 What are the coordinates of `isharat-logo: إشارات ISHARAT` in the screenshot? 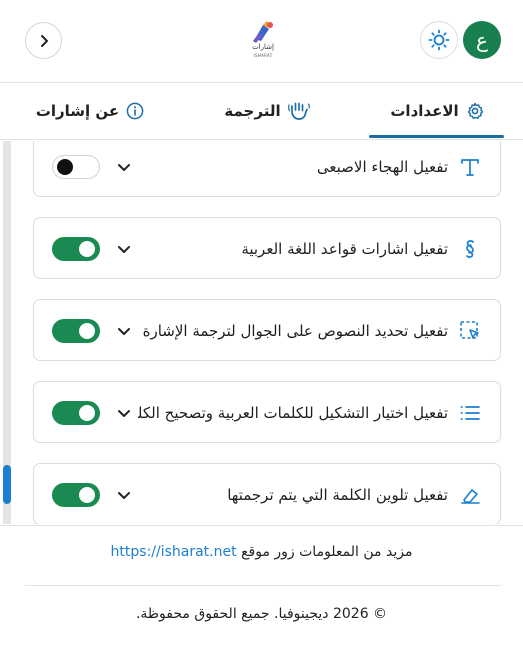 It's located at (263, 40).